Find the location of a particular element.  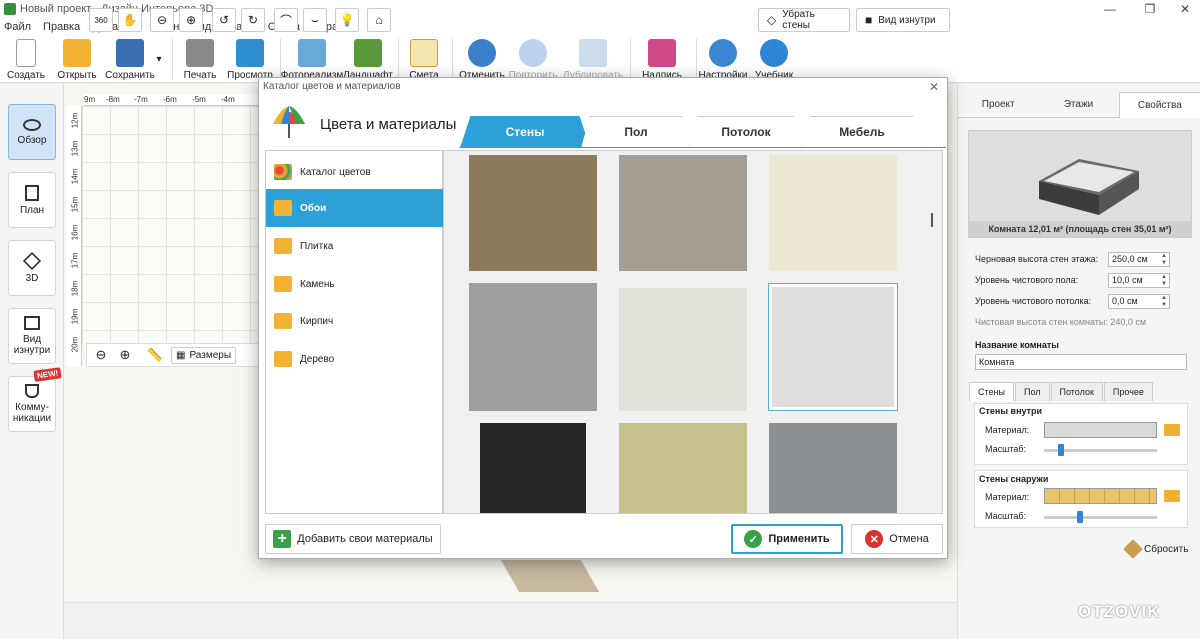

3d-view-button: 3D is located at coordinates (32, 268).